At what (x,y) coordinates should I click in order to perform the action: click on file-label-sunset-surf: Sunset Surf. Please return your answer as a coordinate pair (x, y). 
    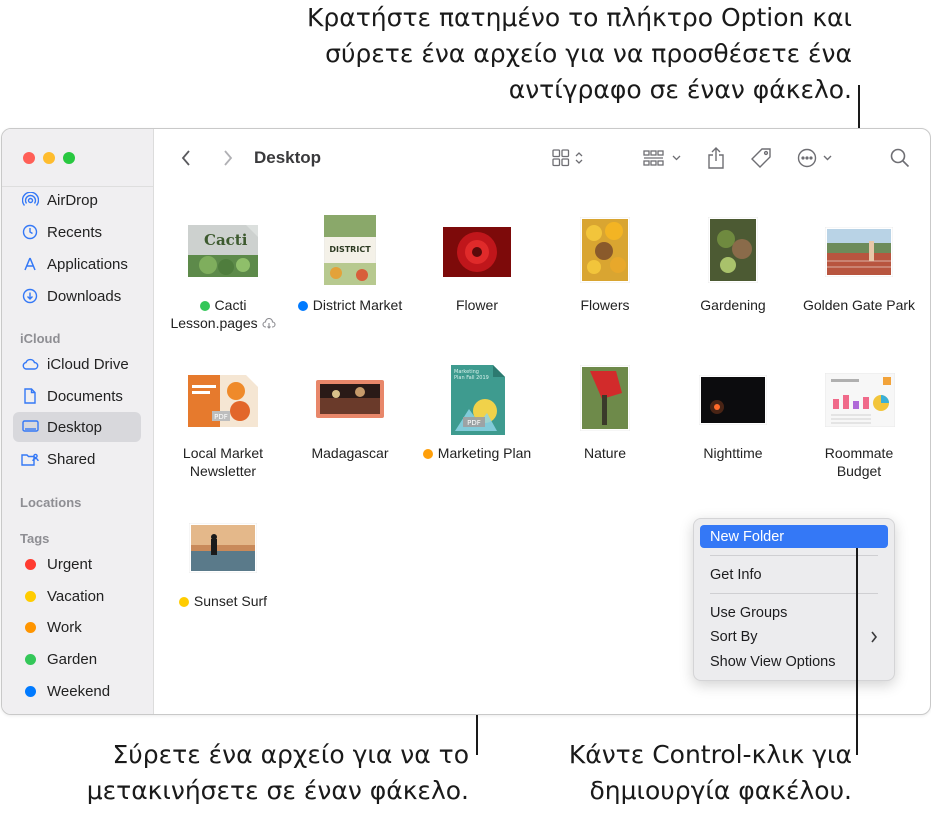
    Looking at the image, I should click on (223, 601).